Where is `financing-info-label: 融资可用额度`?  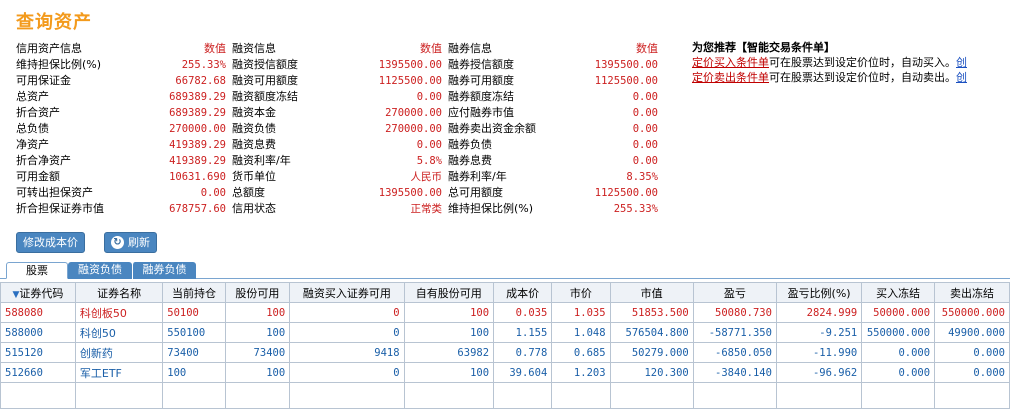
financing-info-label: 融资可用额度 is located at coordinates (265, 80).